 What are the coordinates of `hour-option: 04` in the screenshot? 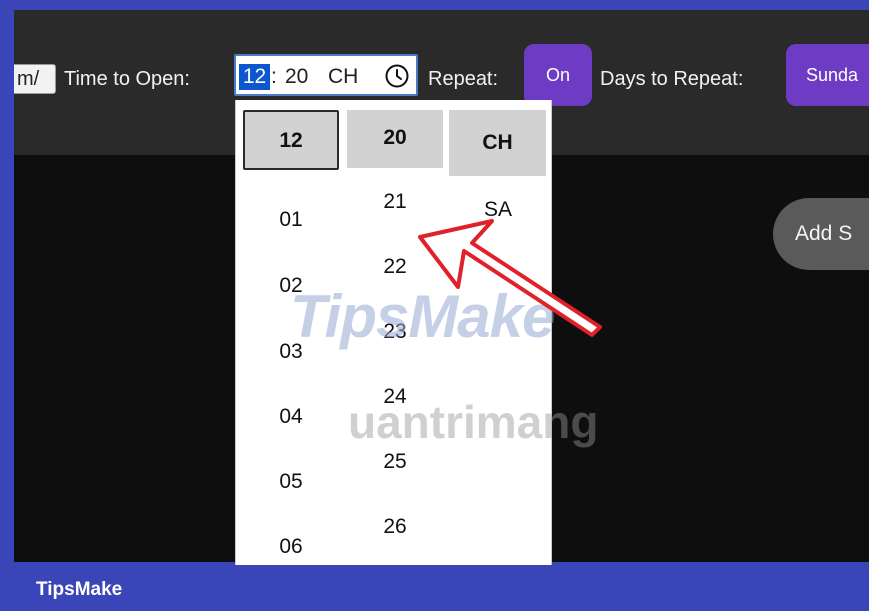 It's located at (291, 417).